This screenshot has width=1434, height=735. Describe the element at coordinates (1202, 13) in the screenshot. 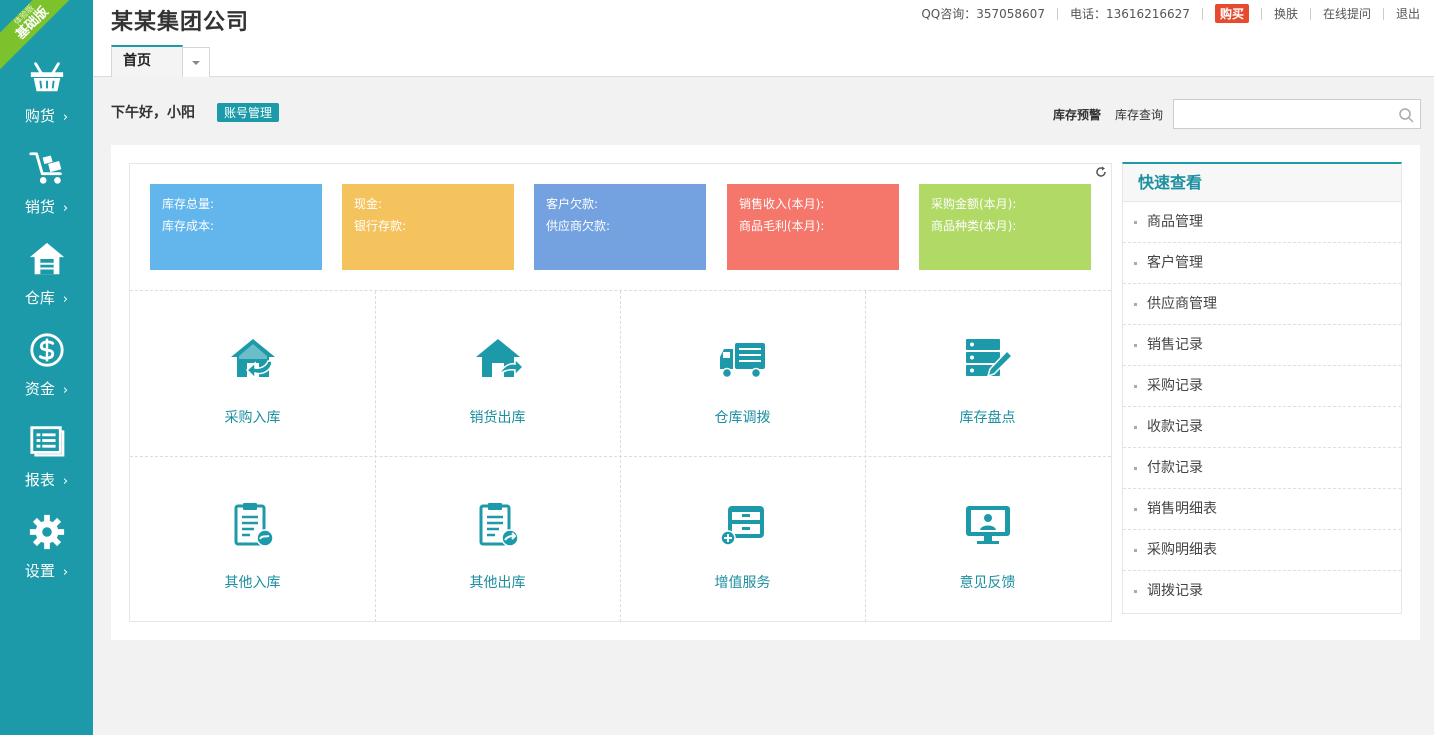

I see `divider` at that location.